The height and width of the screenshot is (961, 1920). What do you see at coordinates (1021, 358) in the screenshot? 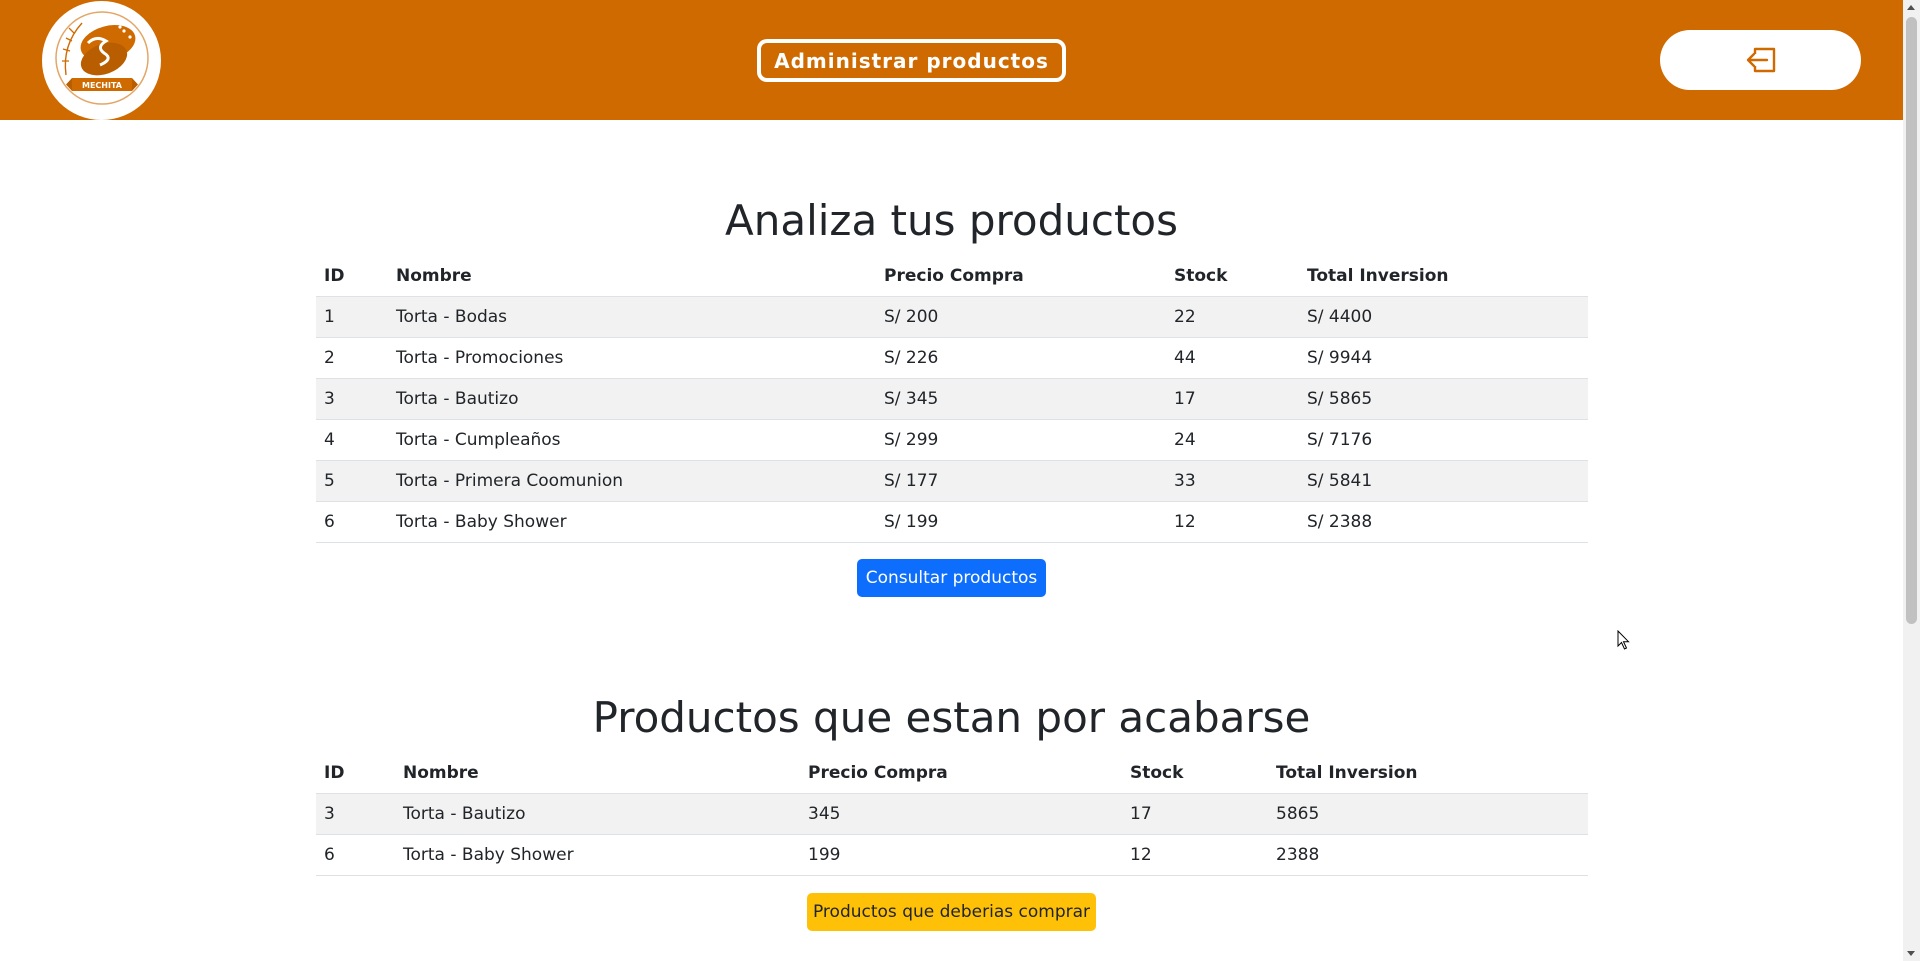
I see `cell-precio: S/ 226` at bounding box center [1021, 358].